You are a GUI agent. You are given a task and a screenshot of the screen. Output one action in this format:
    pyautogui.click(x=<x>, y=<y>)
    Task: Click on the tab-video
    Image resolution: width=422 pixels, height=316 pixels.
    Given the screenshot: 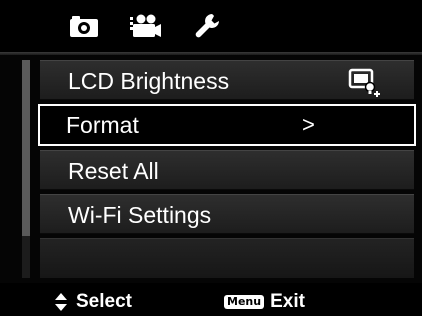 What is the action you would take?
    pyautogui.click(x=146, y=26)
    